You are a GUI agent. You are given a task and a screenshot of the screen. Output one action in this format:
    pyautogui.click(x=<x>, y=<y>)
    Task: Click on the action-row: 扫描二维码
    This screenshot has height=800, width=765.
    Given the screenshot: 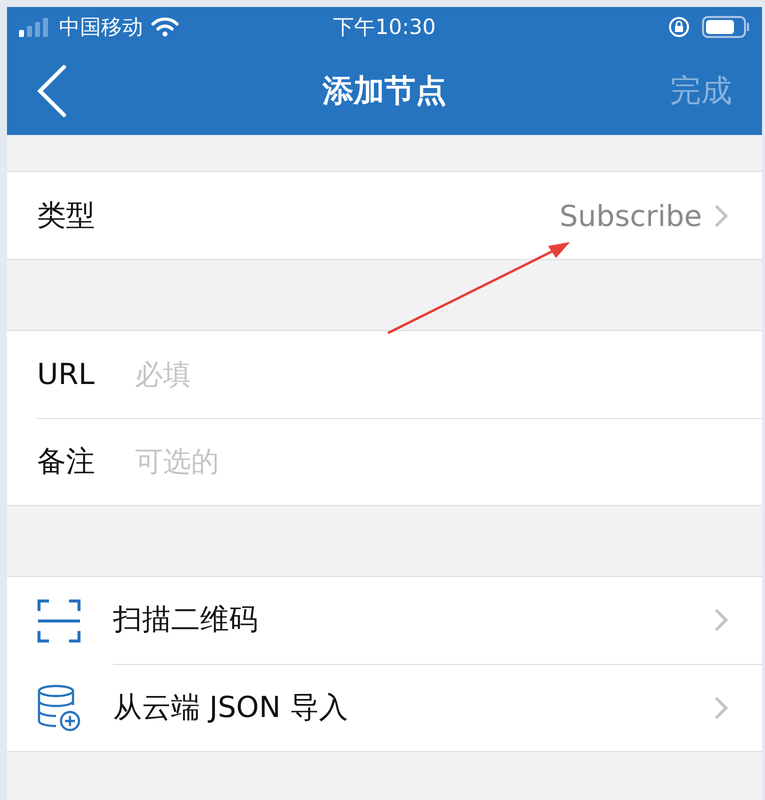 What is the action you would take?
    pyautogui.click(x=384, y=620)
    